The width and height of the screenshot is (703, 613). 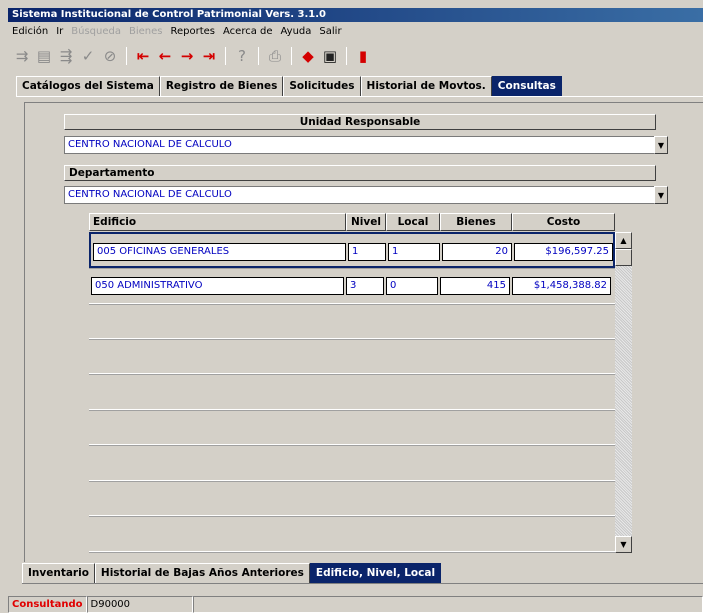 What do you see at coordinates (110, 56) in the screenshot?
I see `cancel-icon: ⊘` at bounding box center [110, 56].